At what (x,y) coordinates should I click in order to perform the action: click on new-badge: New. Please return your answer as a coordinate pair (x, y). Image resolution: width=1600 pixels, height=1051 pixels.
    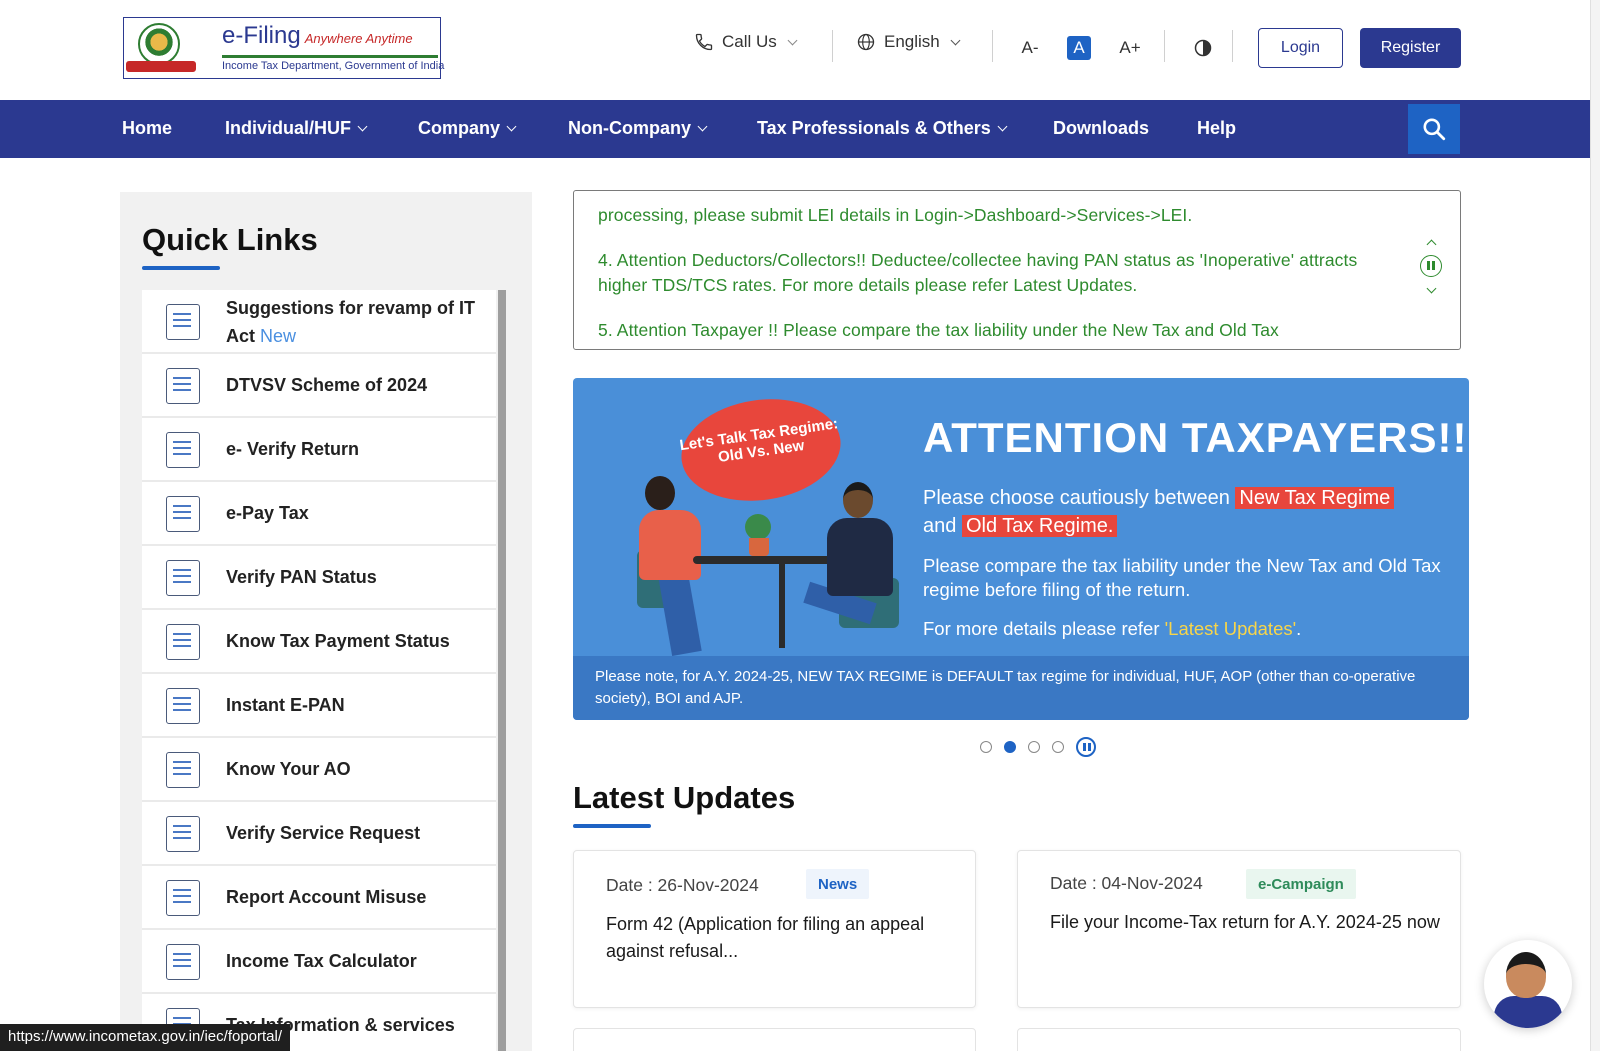
    Looking at the image, I should click on (278, 336).